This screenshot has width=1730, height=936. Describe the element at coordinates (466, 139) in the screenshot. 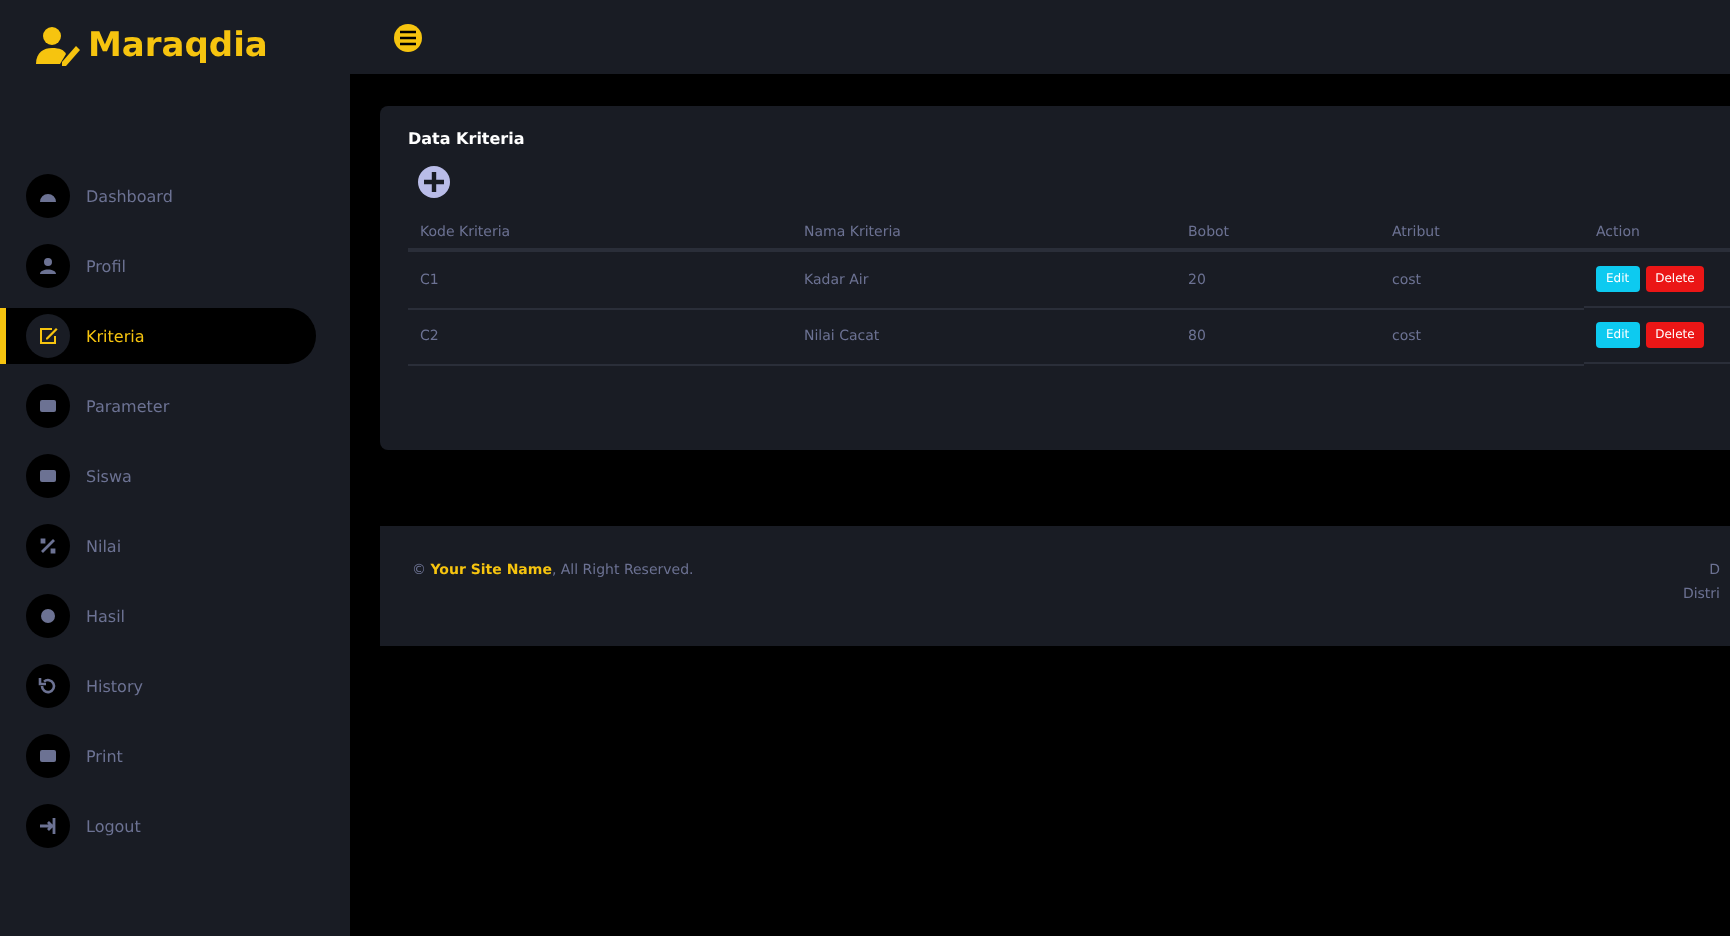

I see `card-title: Data Kriteria` at that location.